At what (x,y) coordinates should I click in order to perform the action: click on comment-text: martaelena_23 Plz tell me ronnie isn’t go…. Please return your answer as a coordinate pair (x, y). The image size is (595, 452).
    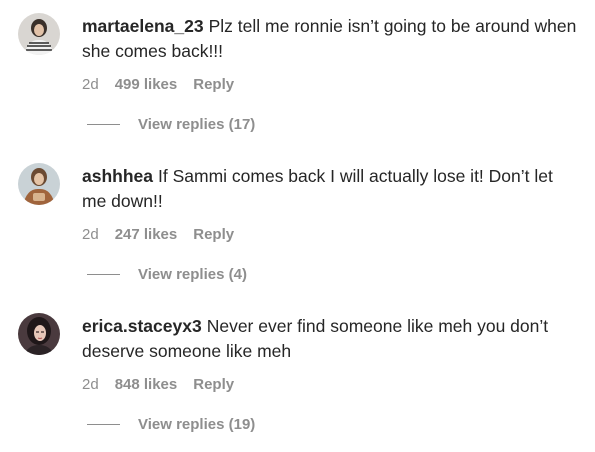
    Looking at the image, I should click on (332, 39).